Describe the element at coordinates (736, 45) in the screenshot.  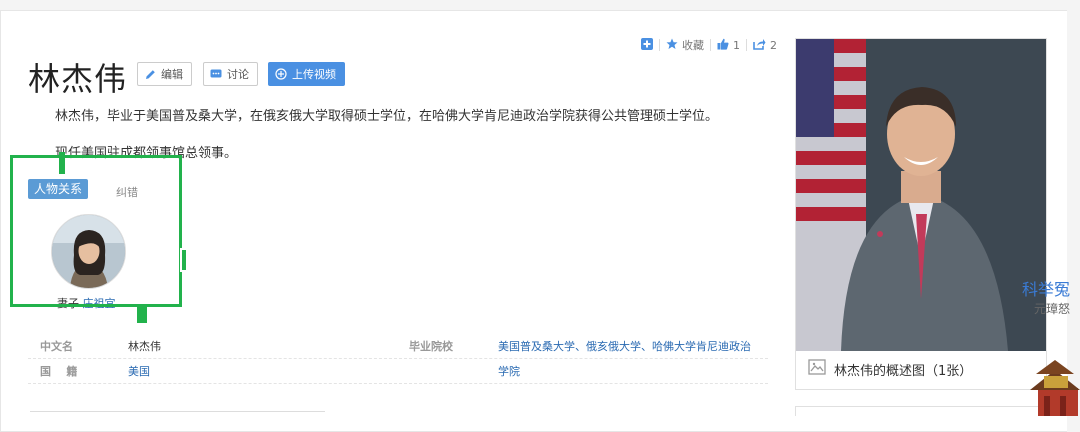
I see `like-count: 1` at that location.